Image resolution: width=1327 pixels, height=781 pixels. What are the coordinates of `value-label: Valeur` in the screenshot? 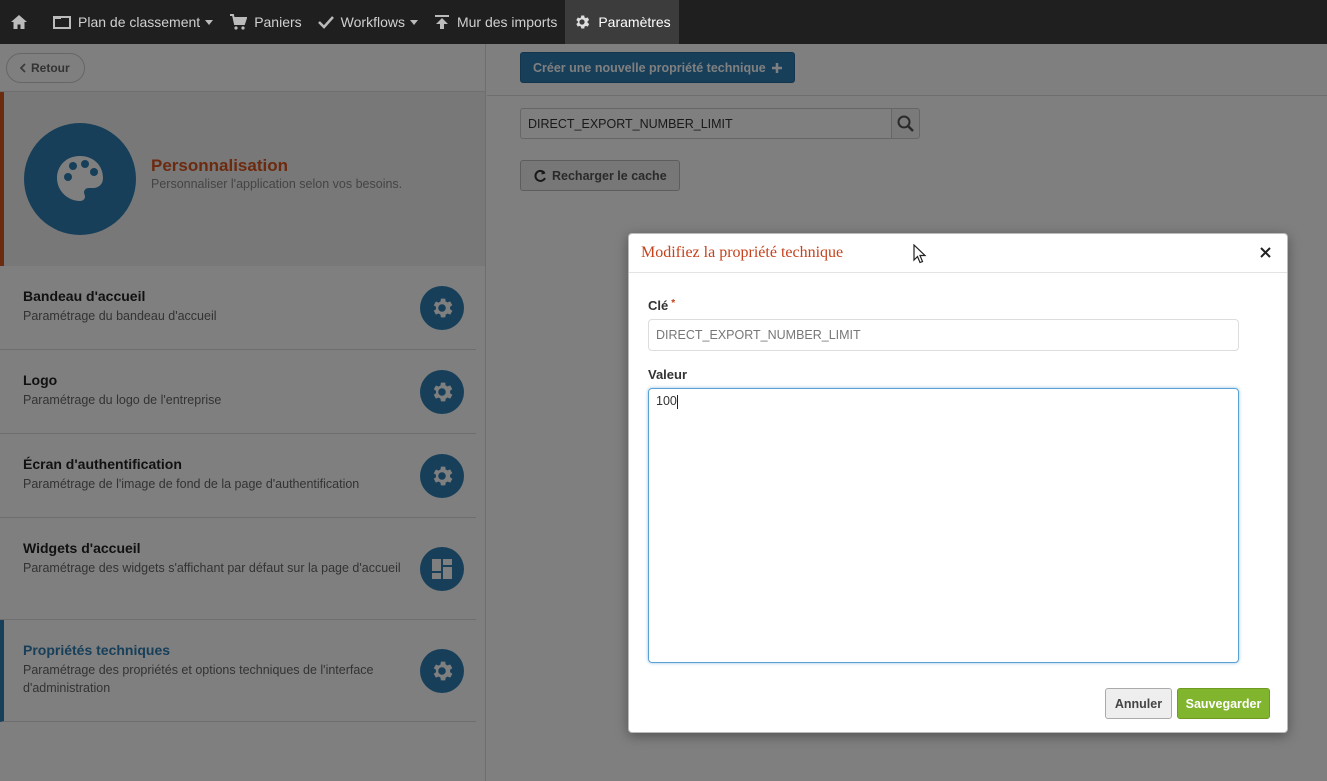 It's located at (668, 374).